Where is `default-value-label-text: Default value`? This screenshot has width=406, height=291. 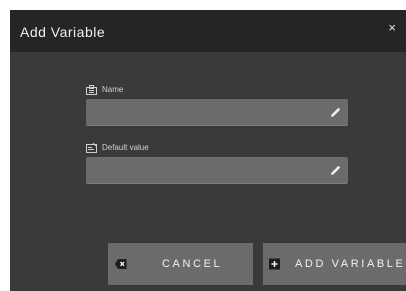 default-value-label-text: Default value is located at coordinates (125, 147).